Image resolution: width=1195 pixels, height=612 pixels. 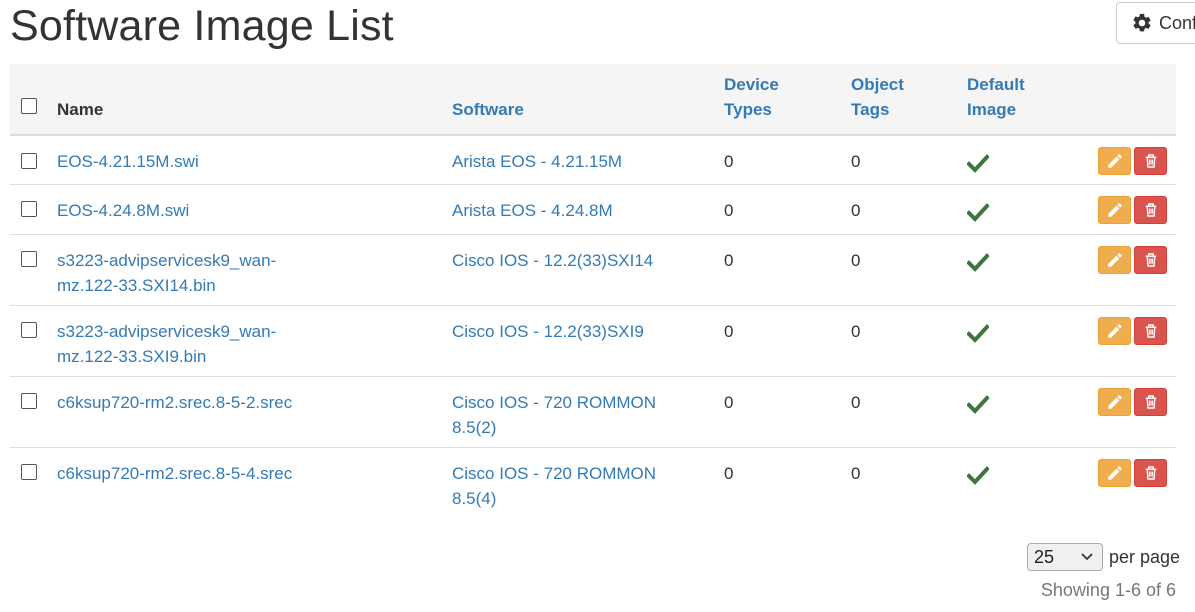 I want to click on column-header-object-tags: Object Tags, so click(x=909, y=100).